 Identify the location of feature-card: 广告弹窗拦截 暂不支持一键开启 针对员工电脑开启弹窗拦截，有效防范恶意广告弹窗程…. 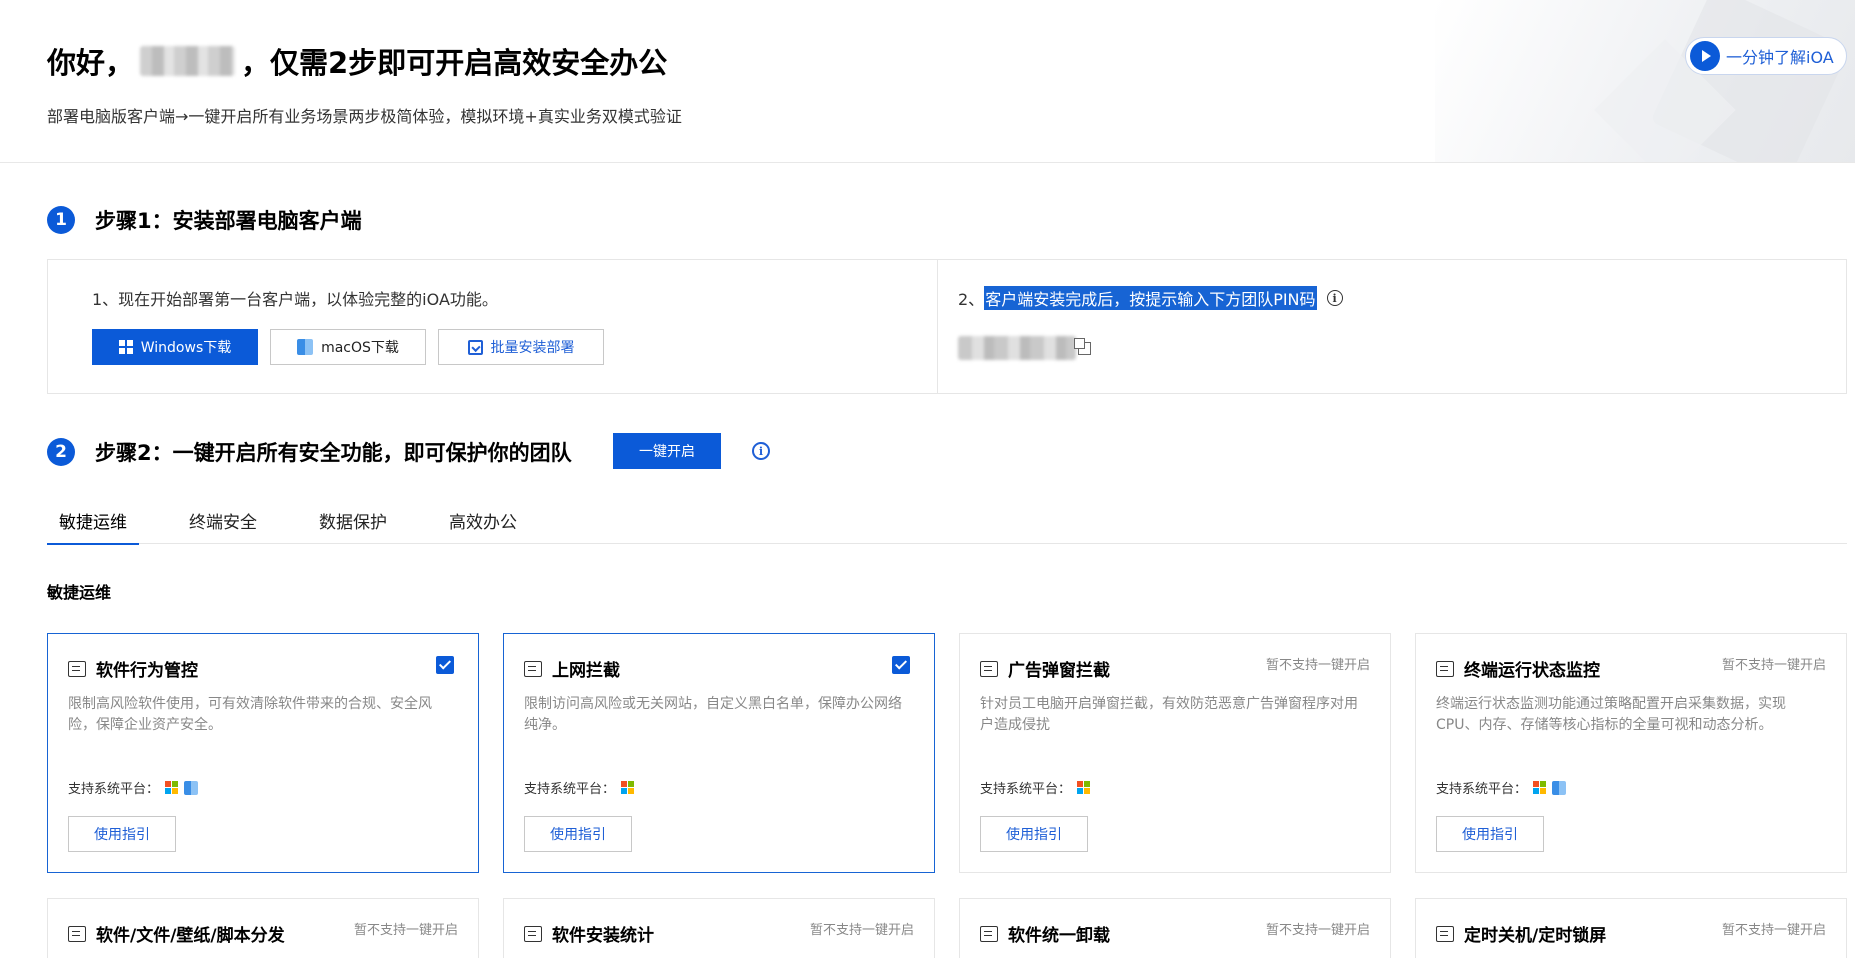
(1175, 753).